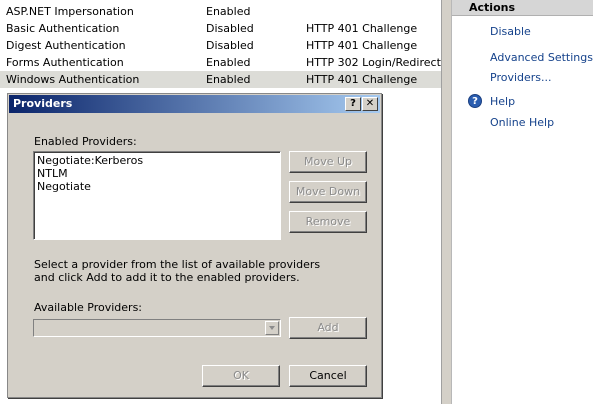  What do you see at coordinates (157, 160) in the screenshot?
I see `list-item: Negotiate:Kerberos` at bounding box center [157, 160].